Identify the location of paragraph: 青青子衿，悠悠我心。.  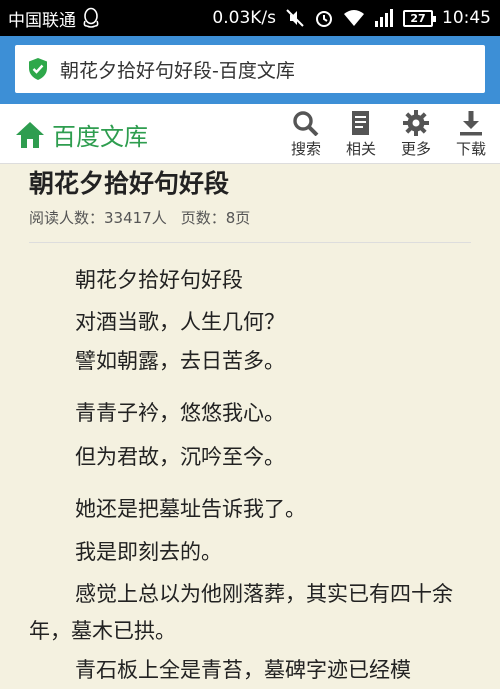
(180, 413).